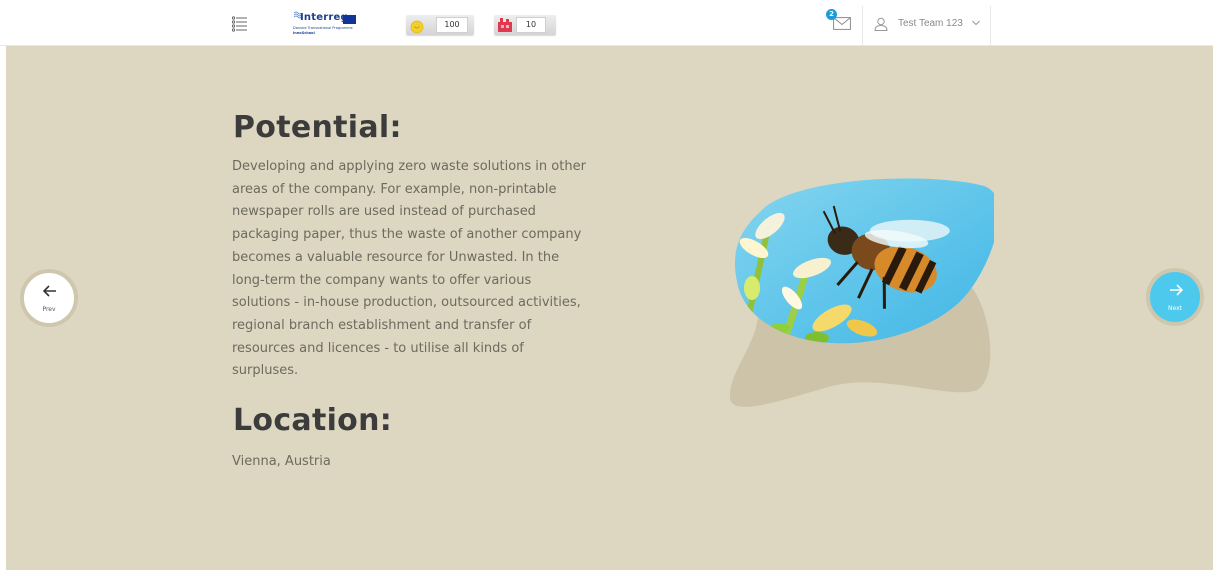 The image size is (1213, 570). Describe the element at coordinates (323, 28) in the screenshot. I see `logo-subtitle: Danube Transnational Programme` at that location.